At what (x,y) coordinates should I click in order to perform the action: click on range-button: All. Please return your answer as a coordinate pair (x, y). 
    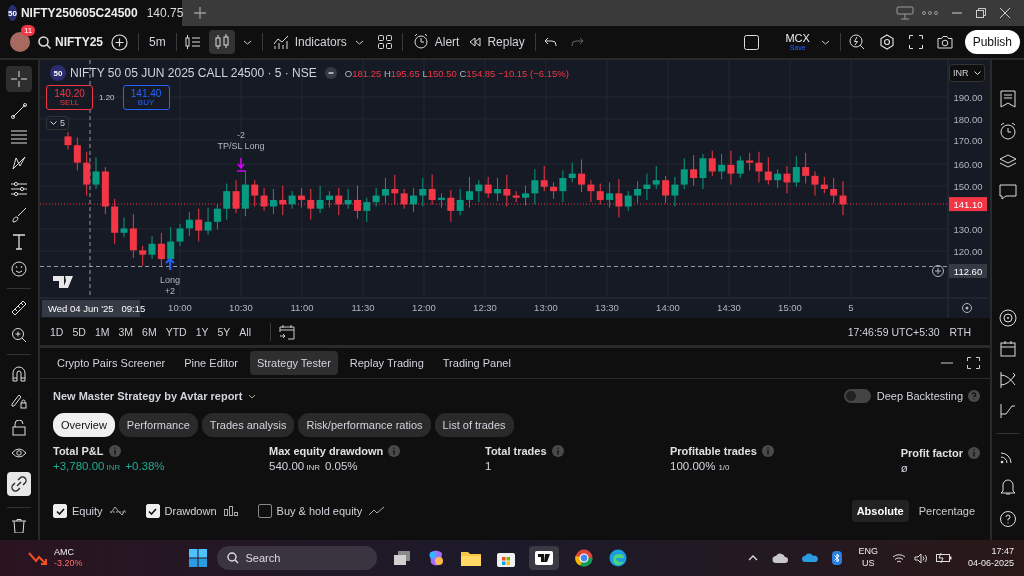
    Looking at the image, I should click on (245, 331).